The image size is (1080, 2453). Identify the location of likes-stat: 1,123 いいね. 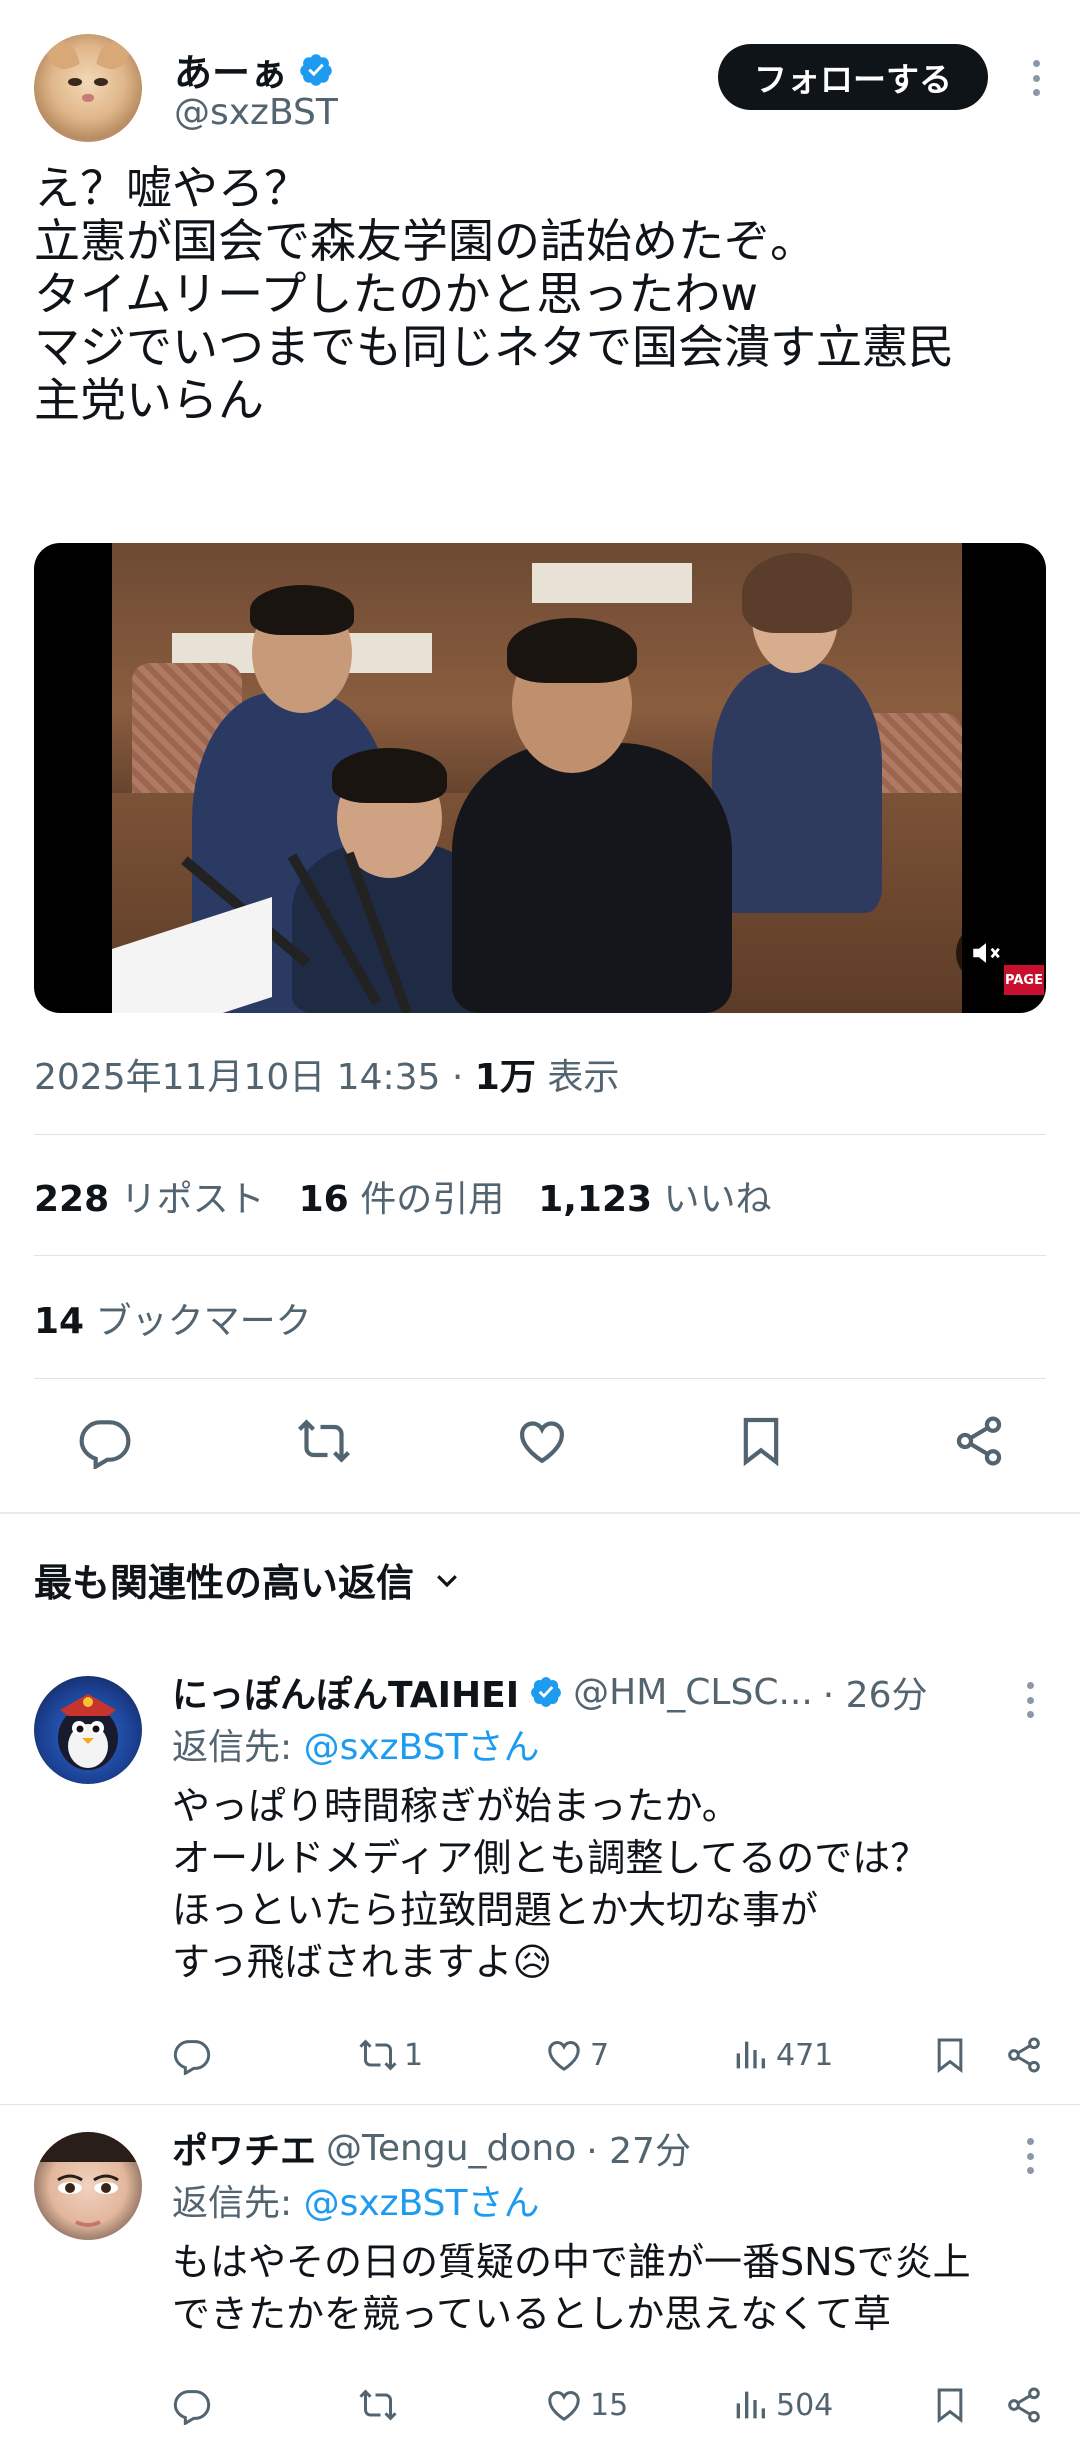
(654, 1196).